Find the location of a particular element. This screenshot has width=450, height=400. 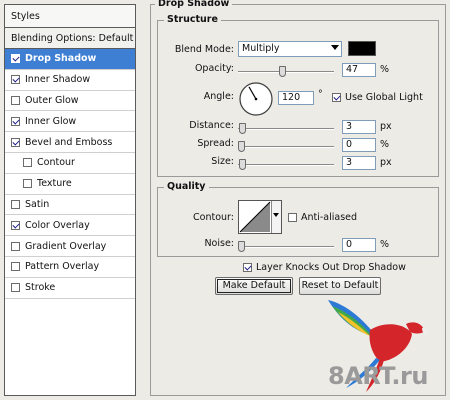

spread-label: Spread: is located at coordinates (215, 143).